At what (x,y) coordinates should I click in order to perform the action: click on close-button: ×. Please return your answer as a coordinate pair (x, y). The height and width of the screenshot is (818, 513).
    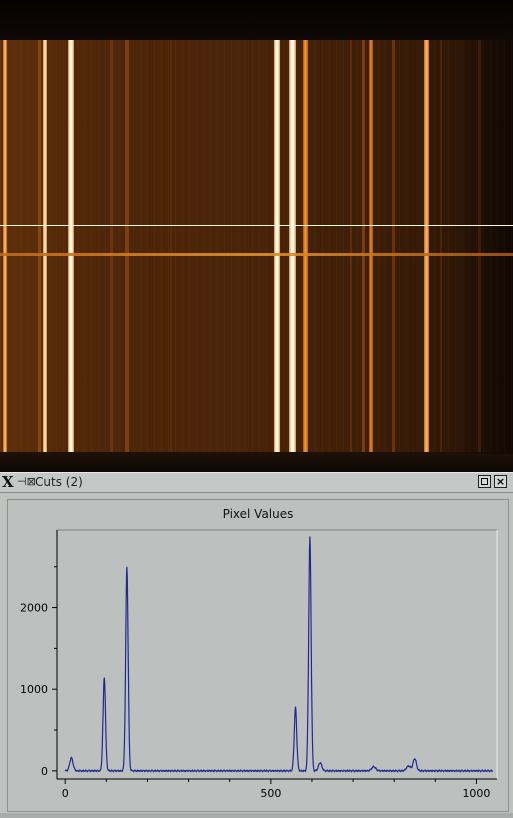
    Looking at the image, I should click on (500, 481).